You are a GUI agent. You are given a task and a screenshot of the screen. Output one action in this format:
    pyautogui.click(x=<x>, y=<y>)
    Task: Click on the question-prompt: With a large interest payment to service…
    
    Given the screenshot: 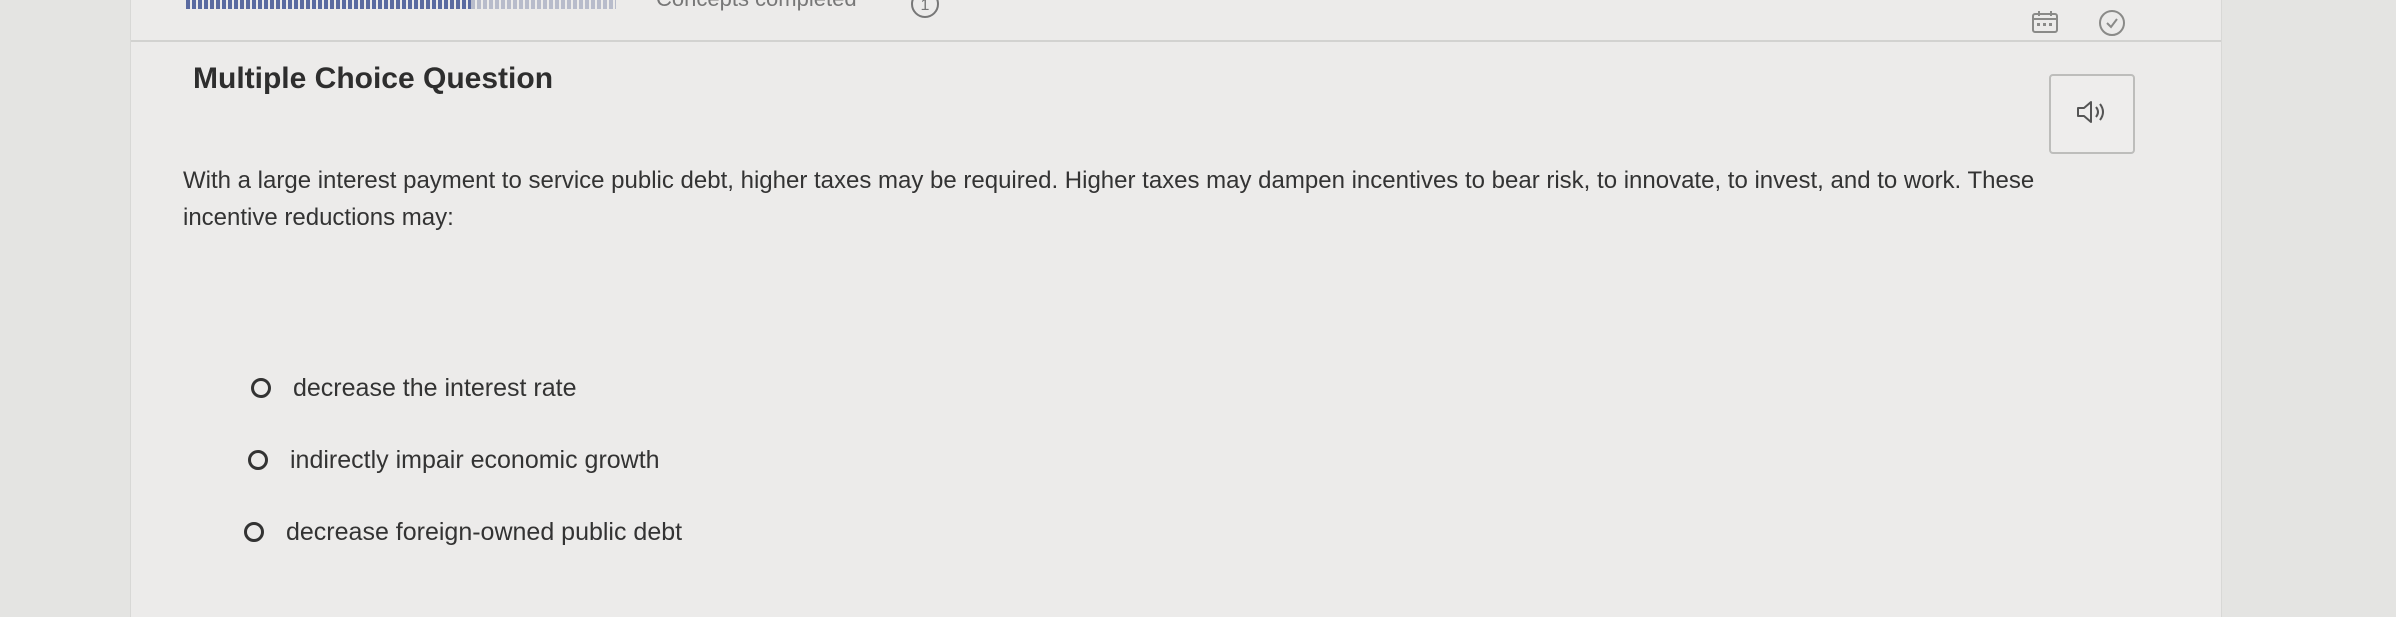 What is the action you would take?
    pyautogui.click(x=1109, y=199)
    